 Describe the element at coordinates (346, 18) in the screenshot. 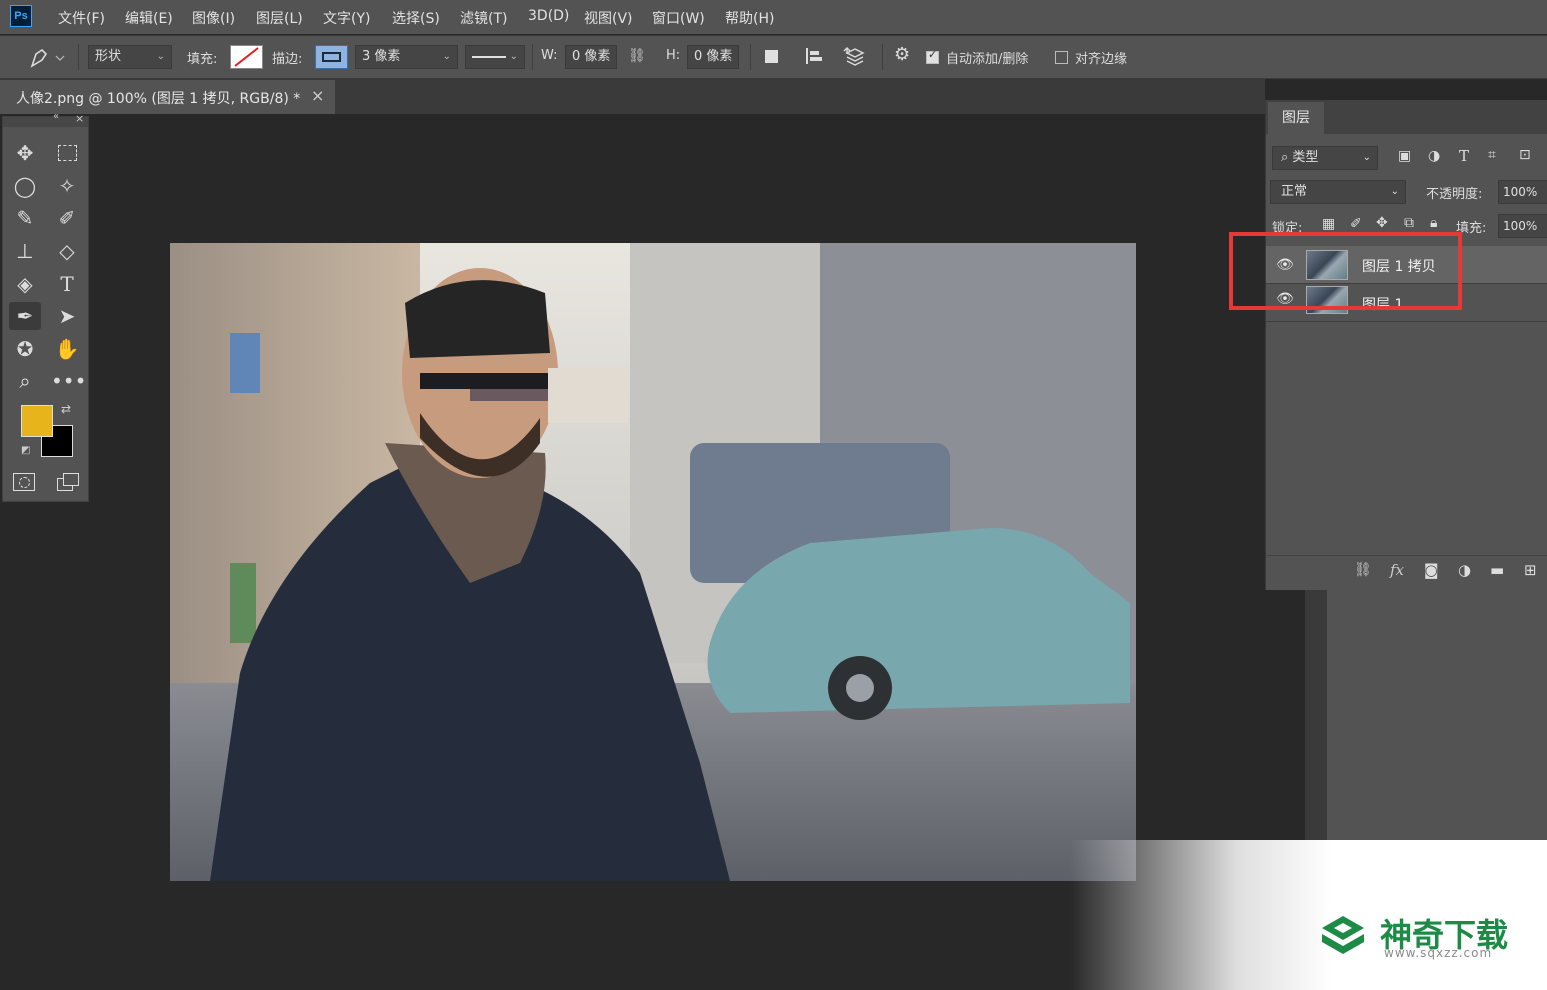

I see `menu-type: 文字(Y)` at that location.